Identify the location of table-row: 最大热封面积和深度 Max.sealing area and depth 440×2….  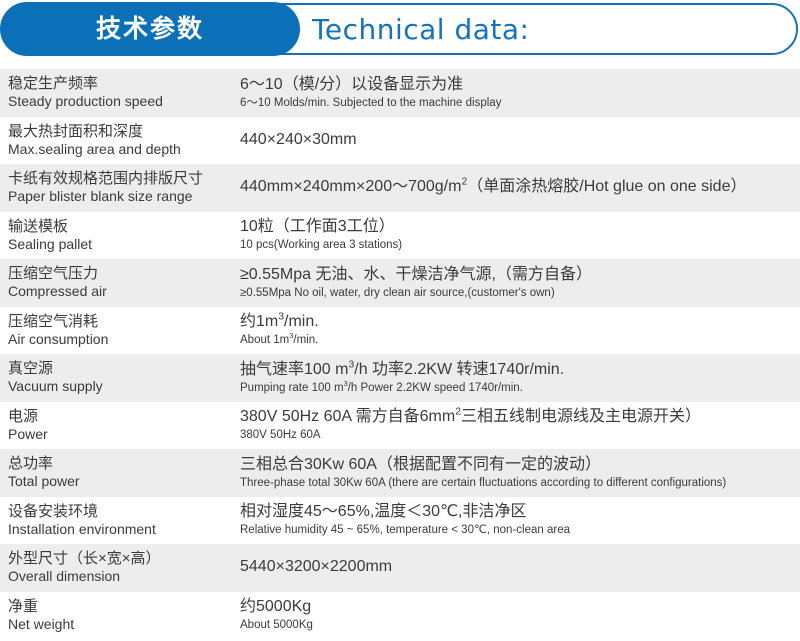
(400, 140).